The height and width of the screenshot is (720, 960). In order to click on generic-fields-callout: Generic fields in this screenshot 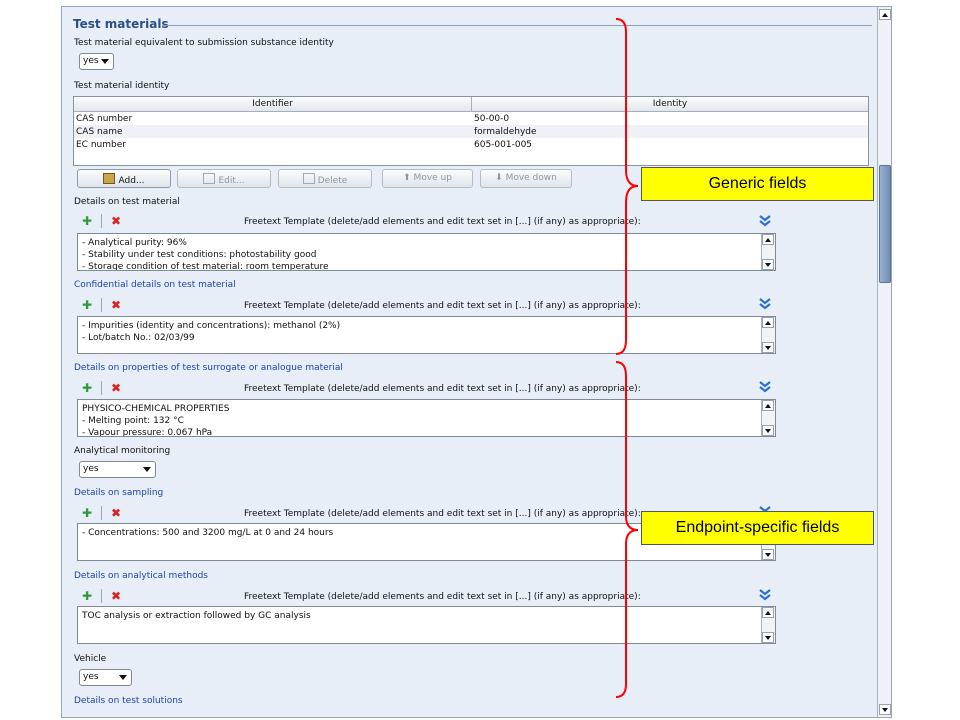, I will do `click(757, 184)`.